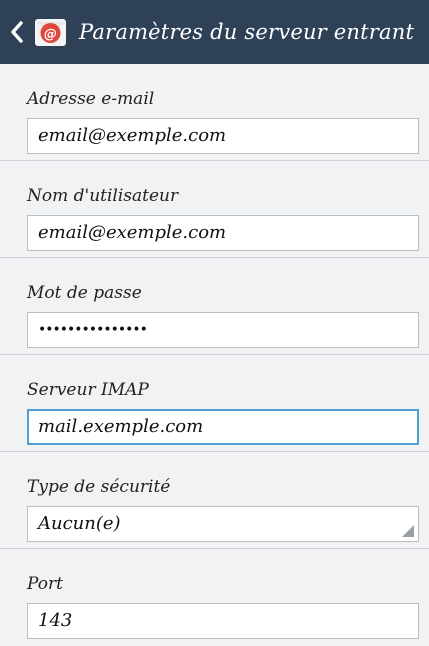 This screenshot has width=429, height=646. I want to click on port-field: 143, so click(223, 621).